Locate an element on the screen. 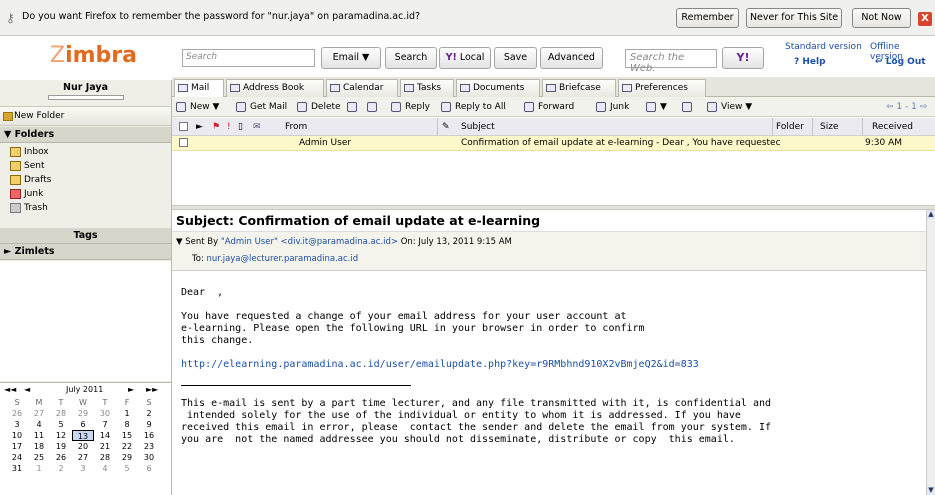 The height and width of the screenshot is (495, 935). calendar-day: 23 is located at coordinates (149, 446).